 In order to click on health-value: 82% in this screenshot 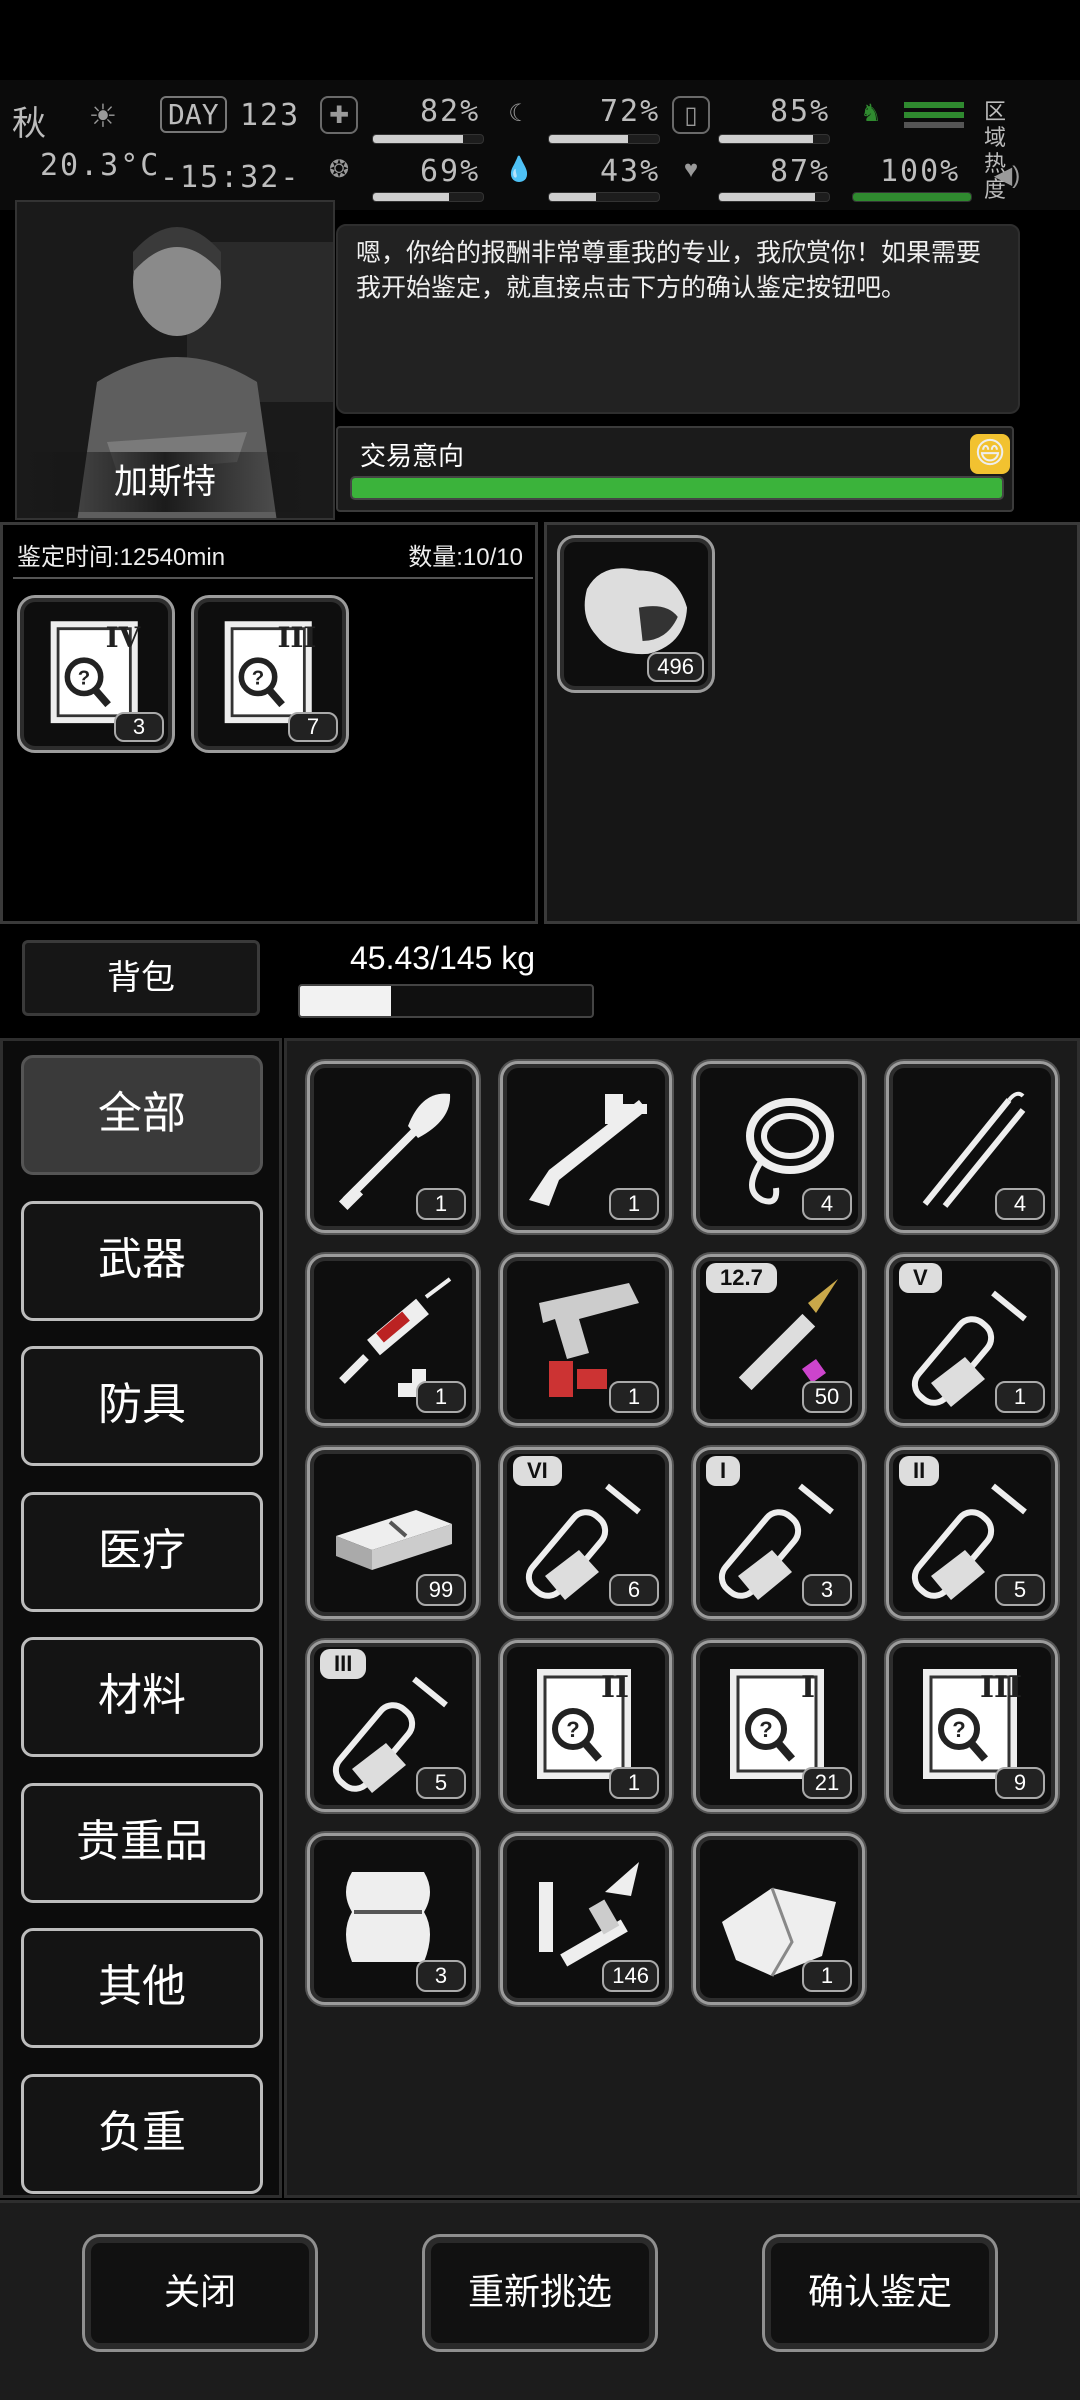, I will do `click(450, 111)`.